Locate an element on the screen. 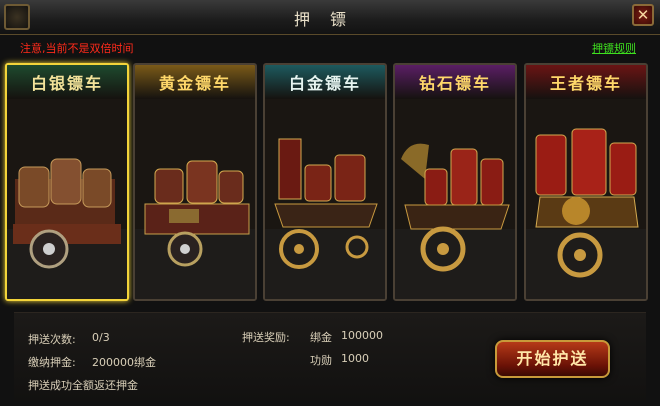  cart-card-silver: 白银镖车 is located at coordinates (67, 182).